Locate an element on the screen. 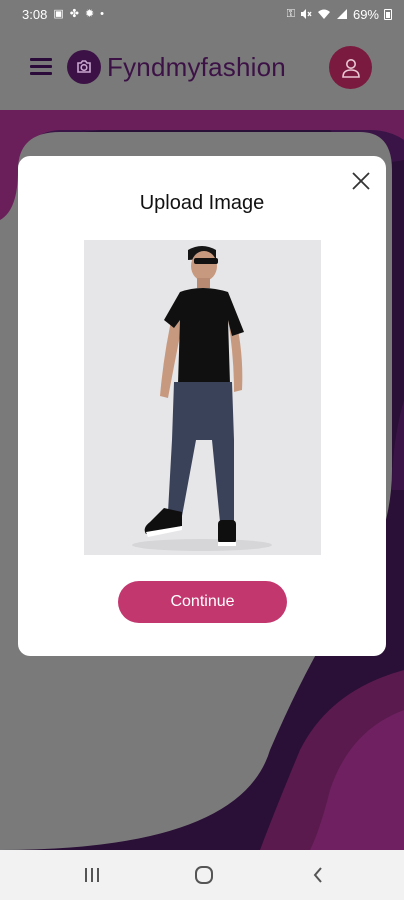  gallery-icon: ▣ is located at coordinates (58, 13).